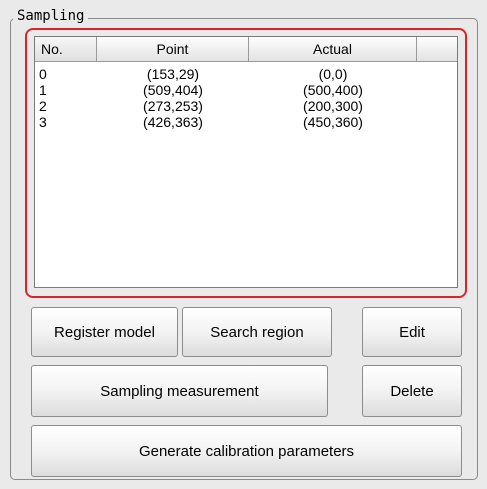 This screenshot has width=487, height=489. I want to click on table-row: 3 (426,363) (450,360), so click(246, 122).